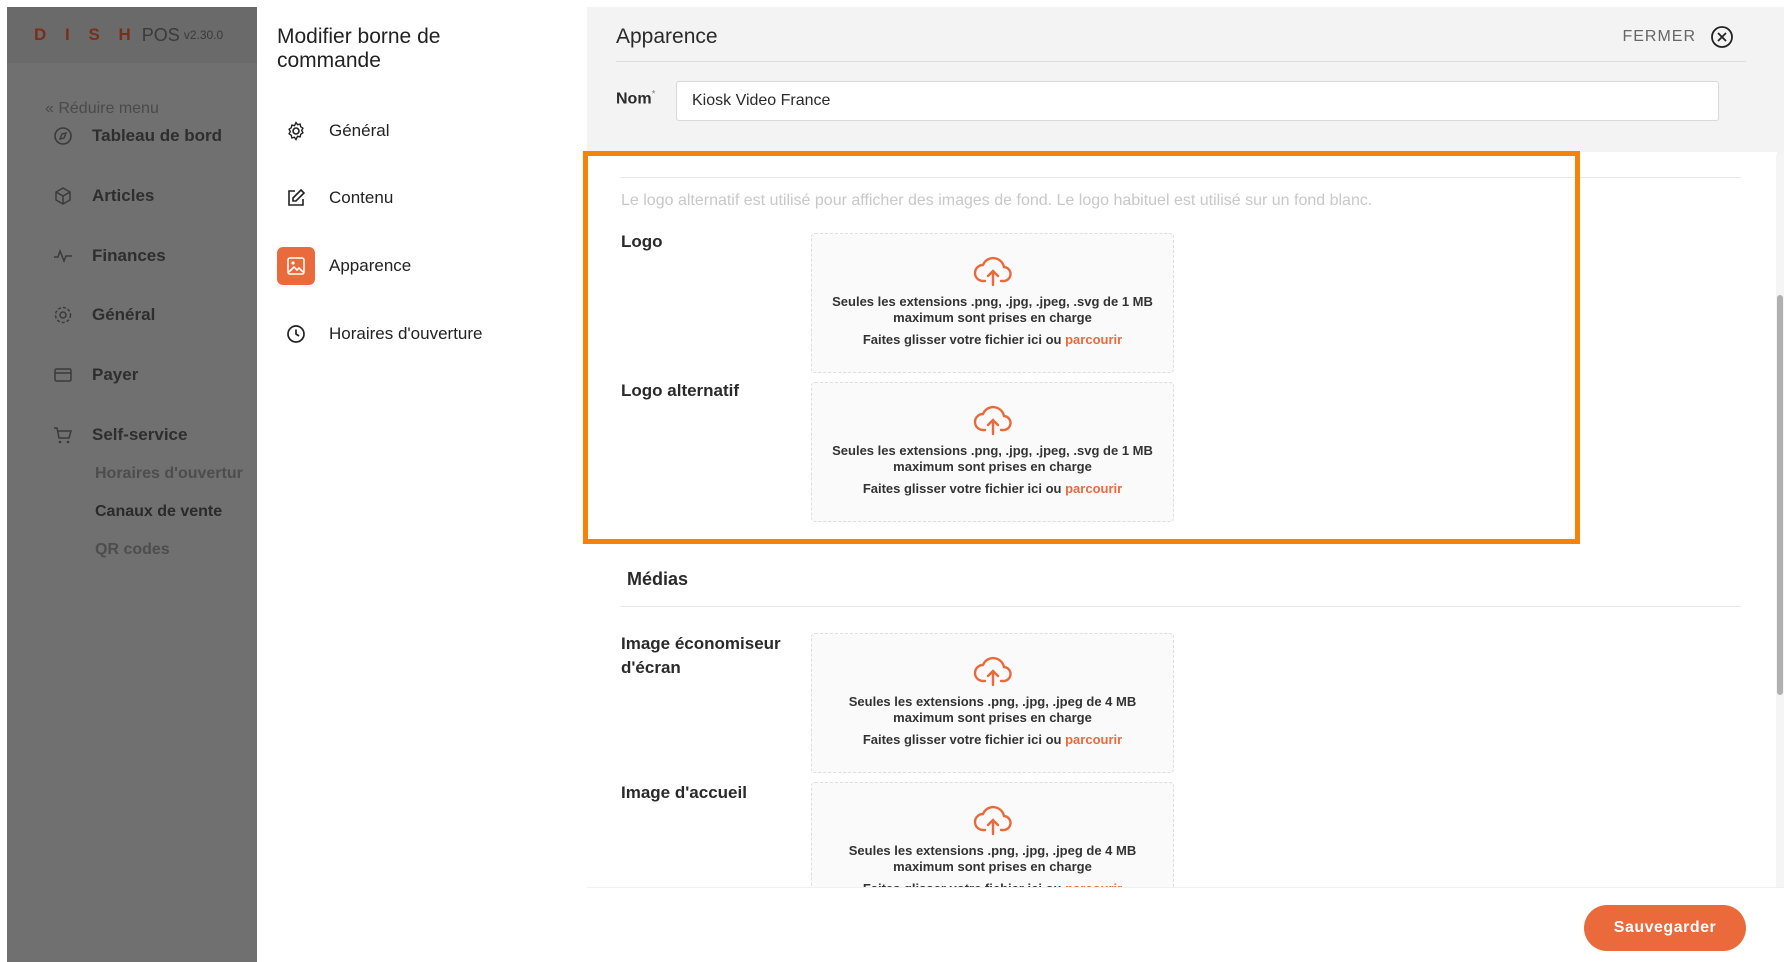 The image size is (1784, 962). I want to click on panel-item-general: Général, so click(333, 131).